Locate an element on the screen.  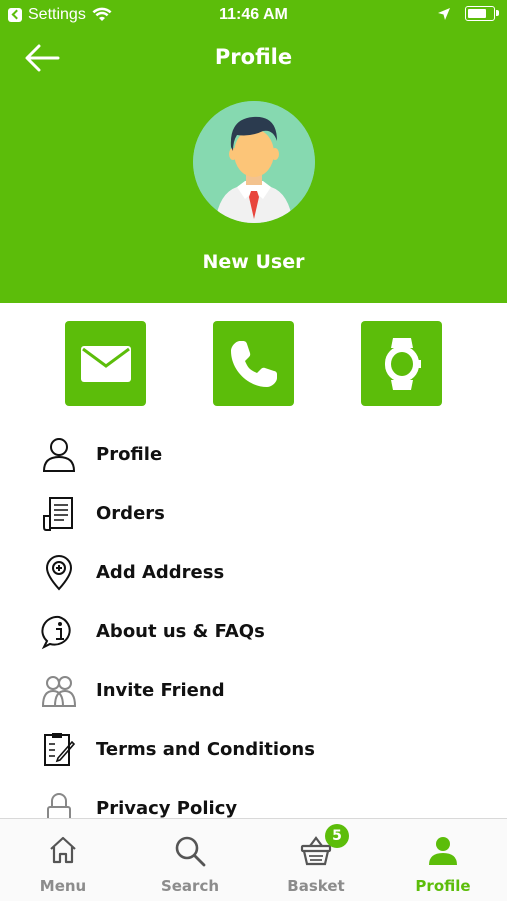
menu-item-label: About us & FAQs is located at coordinates (180, 631).